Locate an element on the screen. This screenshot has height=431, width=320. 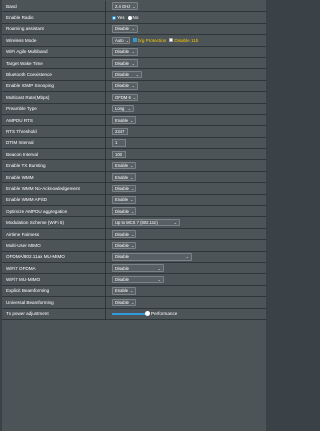
setting-value-optimize-ampdu-aggregation: Disable ⌄ is located at coordinates (186, 211).